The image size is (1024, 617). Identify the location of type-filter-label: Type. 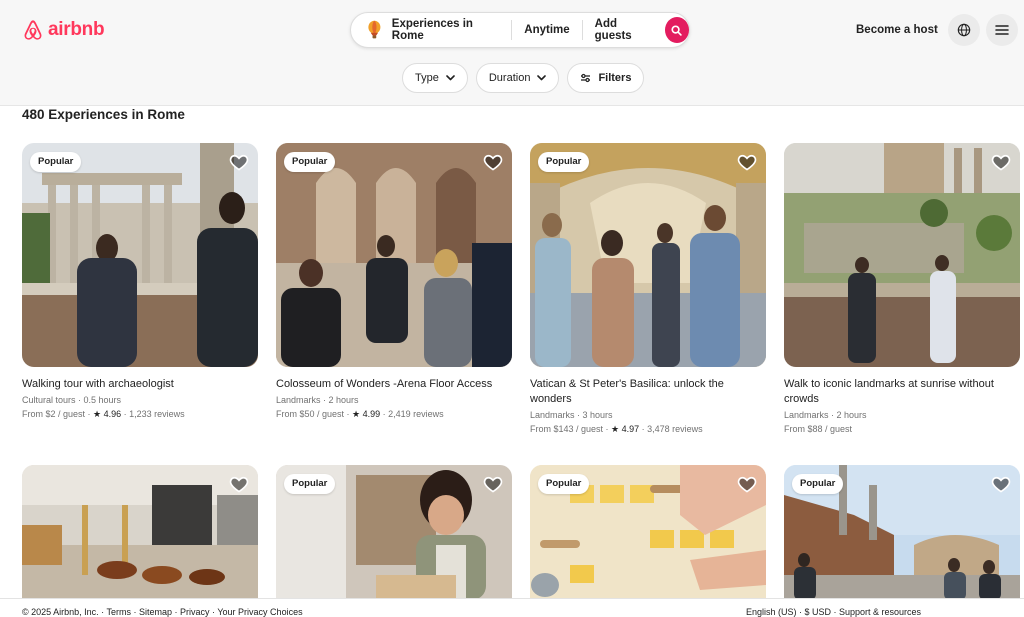
(427, 78).